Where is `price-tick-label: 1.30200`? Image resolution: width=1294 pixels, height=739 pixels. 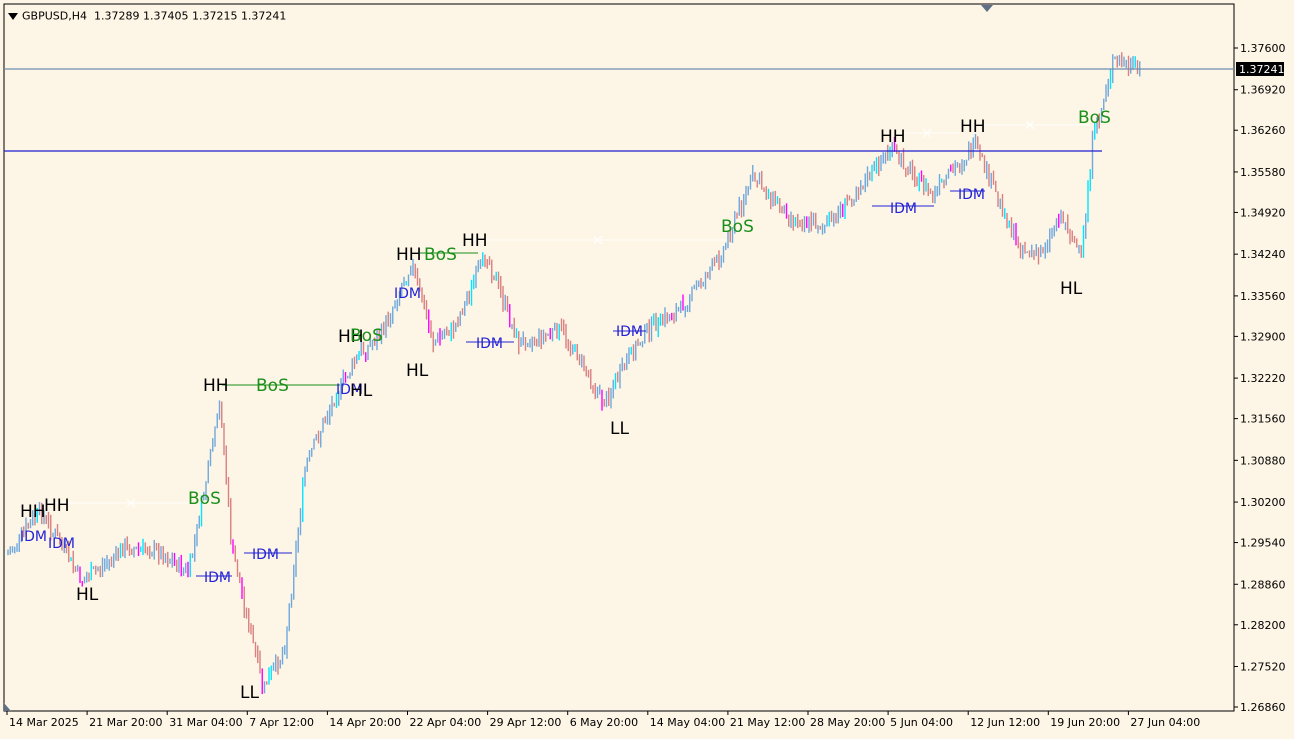 price-tick-label: 1.30200 is located at coordinates (1263, 502).